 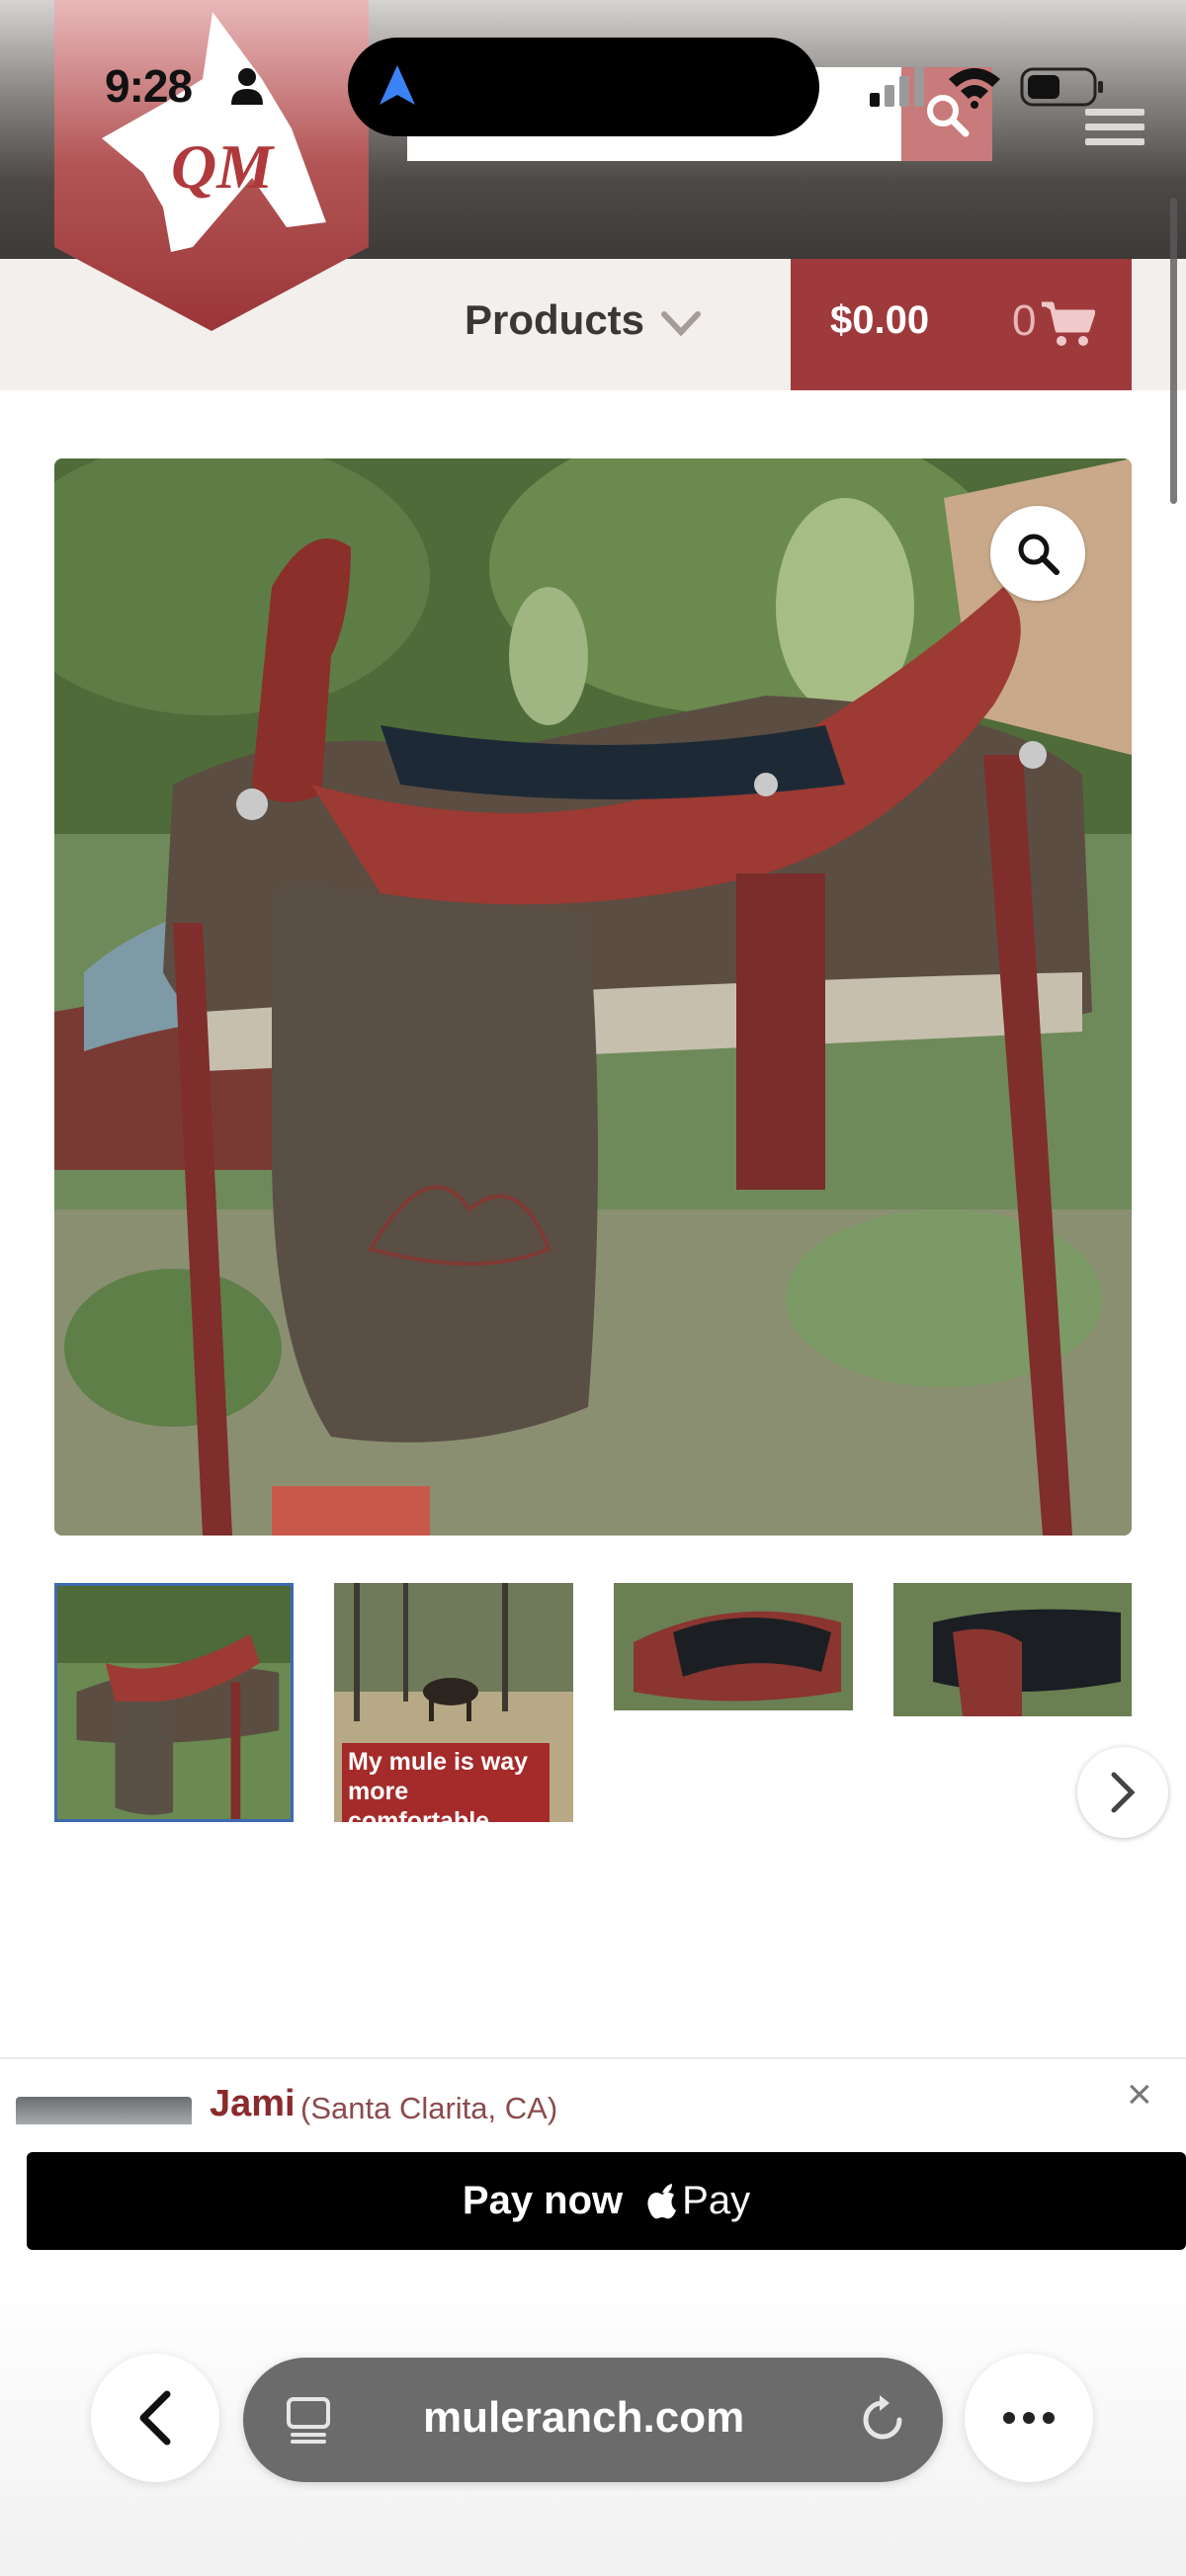 I want to click on chevron-down-icon, so click(x=681, y=323).